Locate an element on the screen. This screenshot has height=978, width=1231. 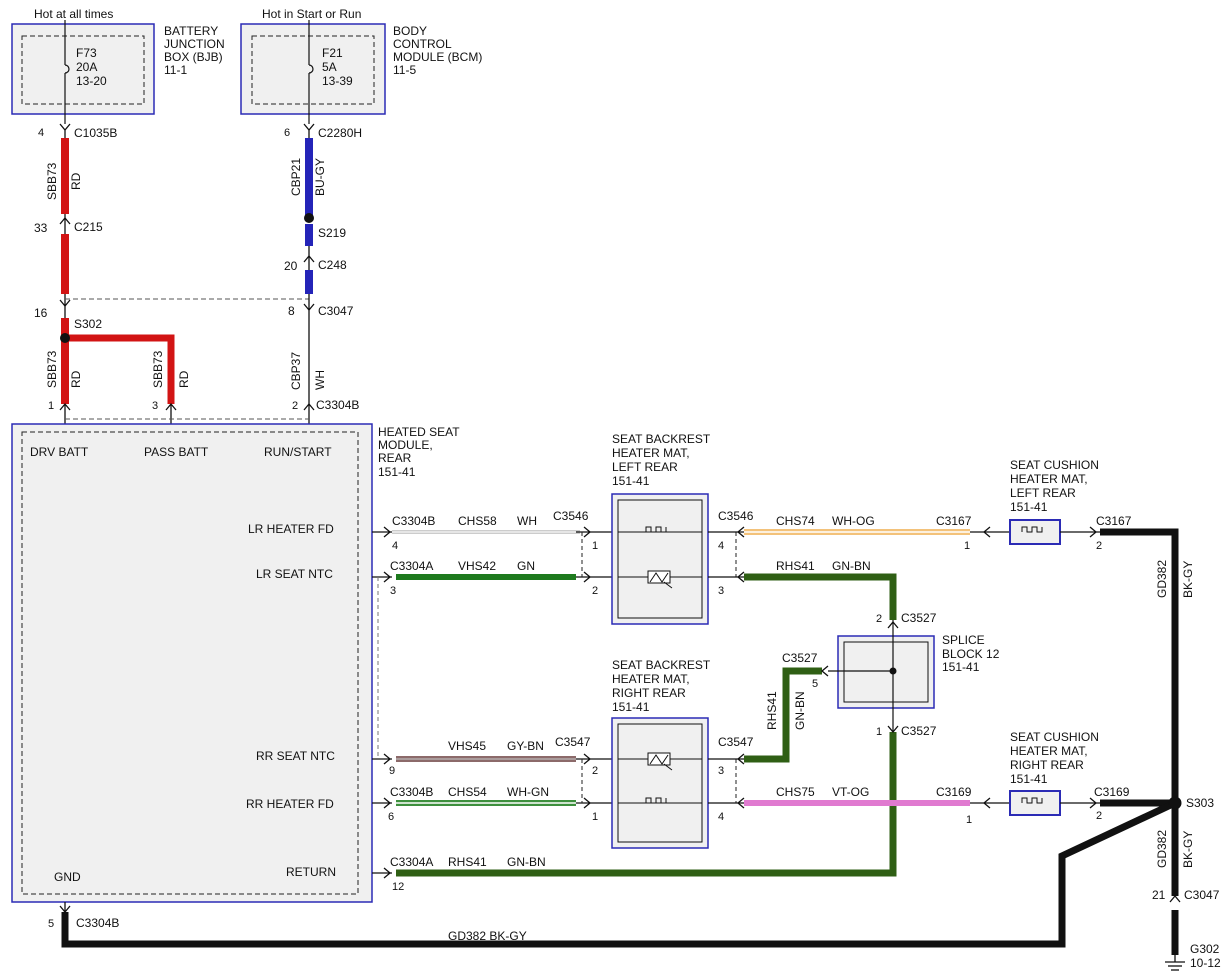
rr-heater-fd-label: RR HEATER FD is located at coordinates (290, 804).